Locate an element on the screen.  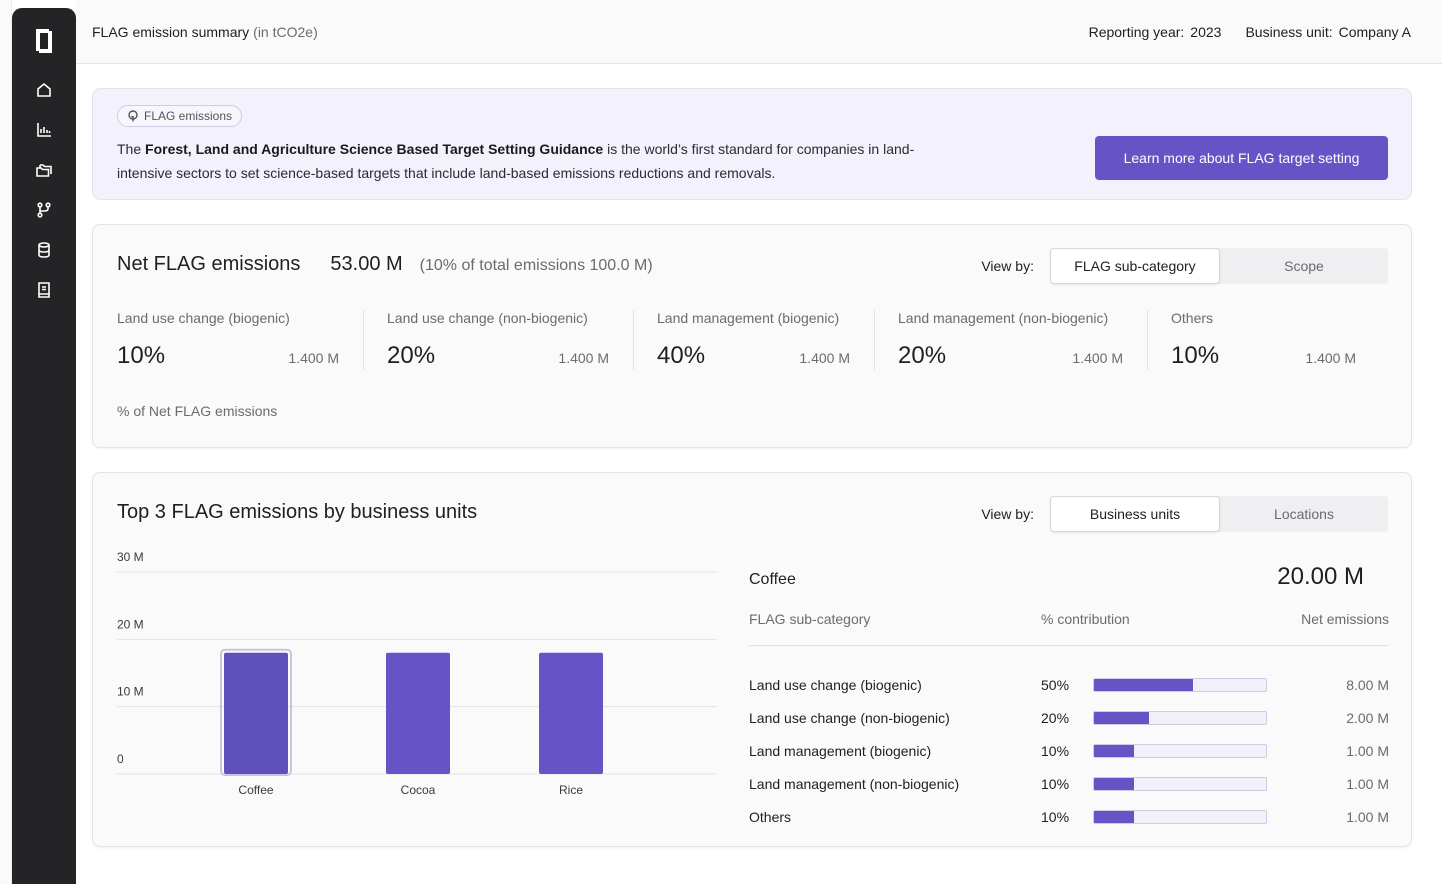
bar-coffee is located at coordinates (256, 713).